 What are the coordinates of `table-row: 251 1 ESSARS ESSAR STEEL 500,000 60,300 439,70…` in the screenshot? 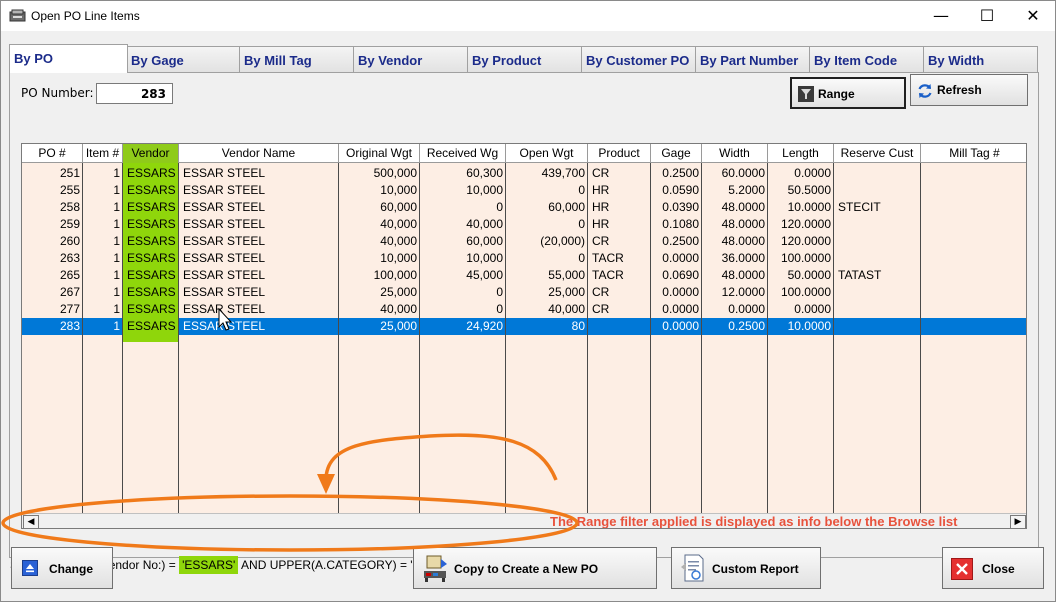 It's located at (524, 173).